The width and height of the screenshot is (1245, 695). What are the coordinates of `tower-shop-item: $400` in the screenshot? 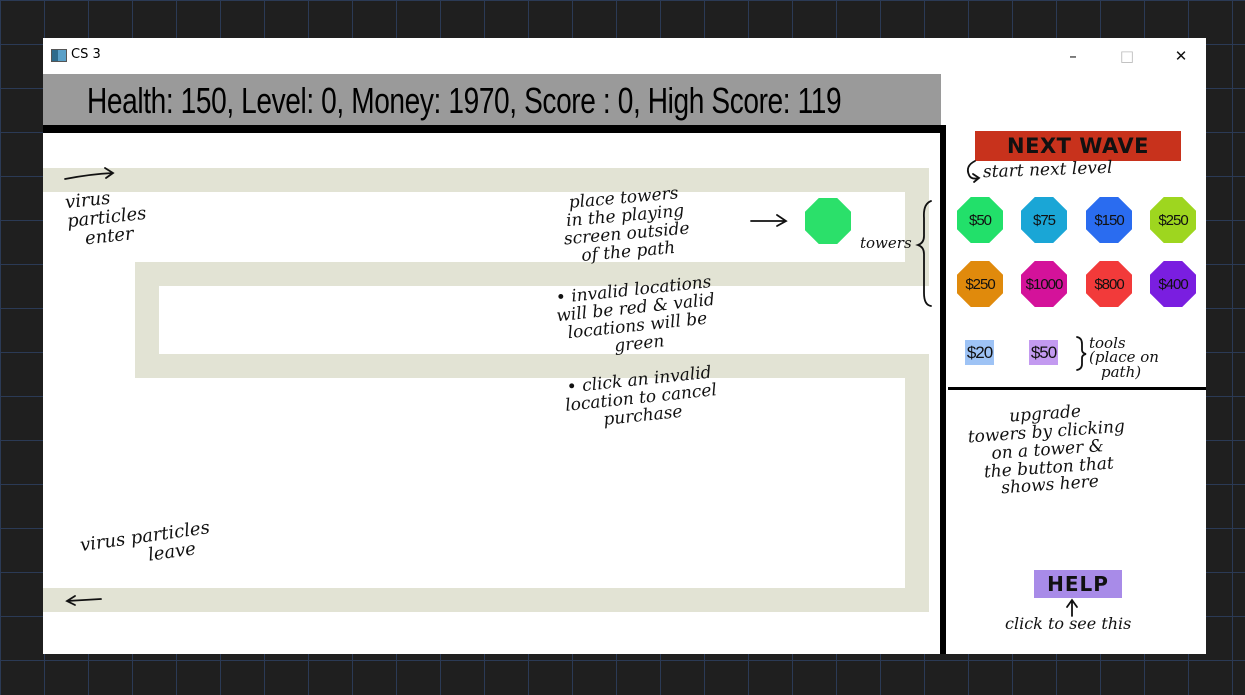 It's located at (1173, 284).